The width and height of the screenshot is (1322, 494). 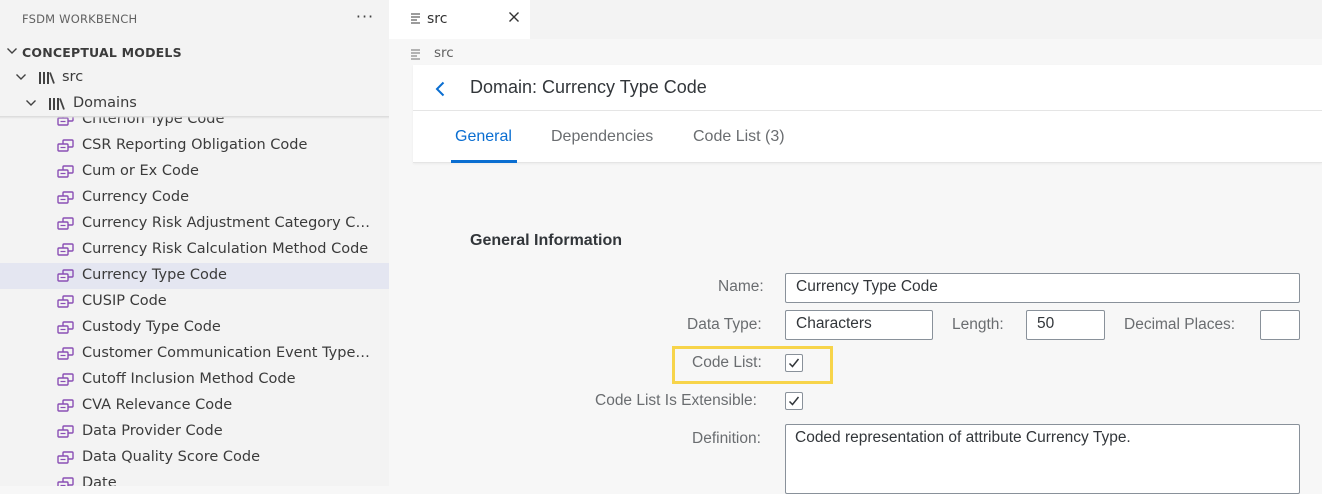 I want to click on code-list-extensible-checkbox, so click(x=794, y=401).